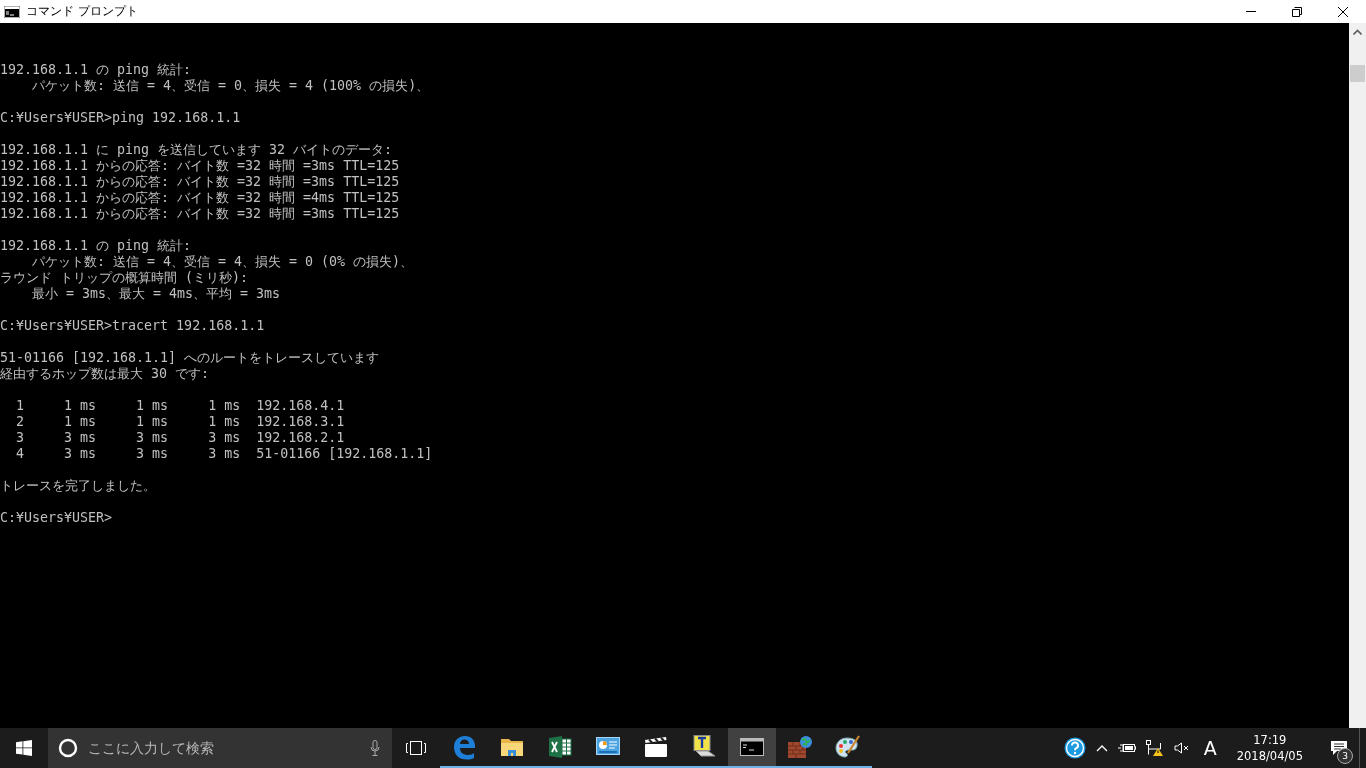 This screenshot has height=768, width=1366. I want to click on ime-mode-indicator: A, so click(1210, 748).